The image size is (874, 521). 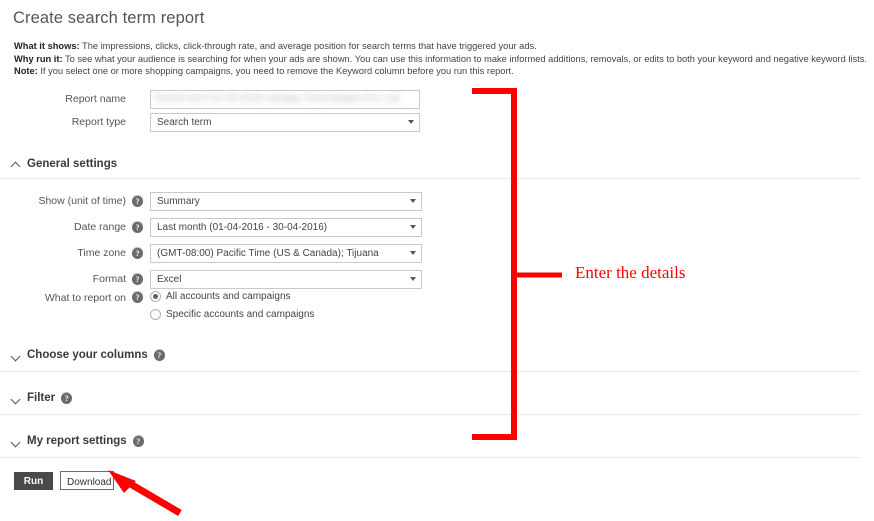 I want to click on time-zone-label: Time zone, so click(x=101, y=253).